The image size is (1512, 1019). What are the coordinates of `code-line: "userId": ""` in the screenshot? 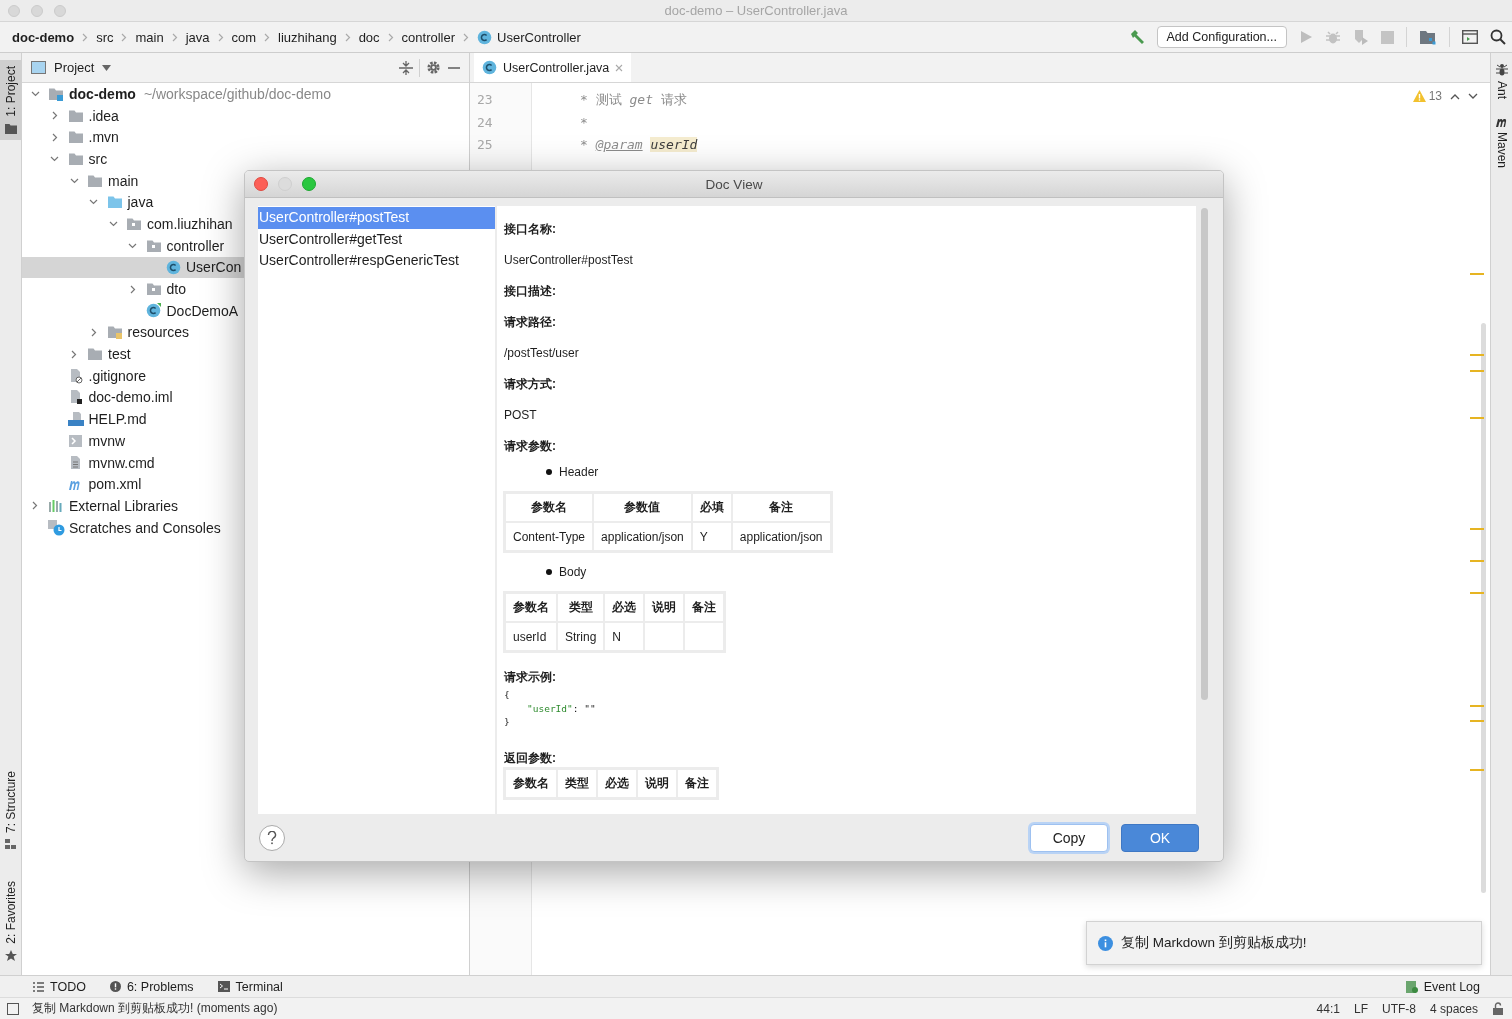 It's located at (561, 708).